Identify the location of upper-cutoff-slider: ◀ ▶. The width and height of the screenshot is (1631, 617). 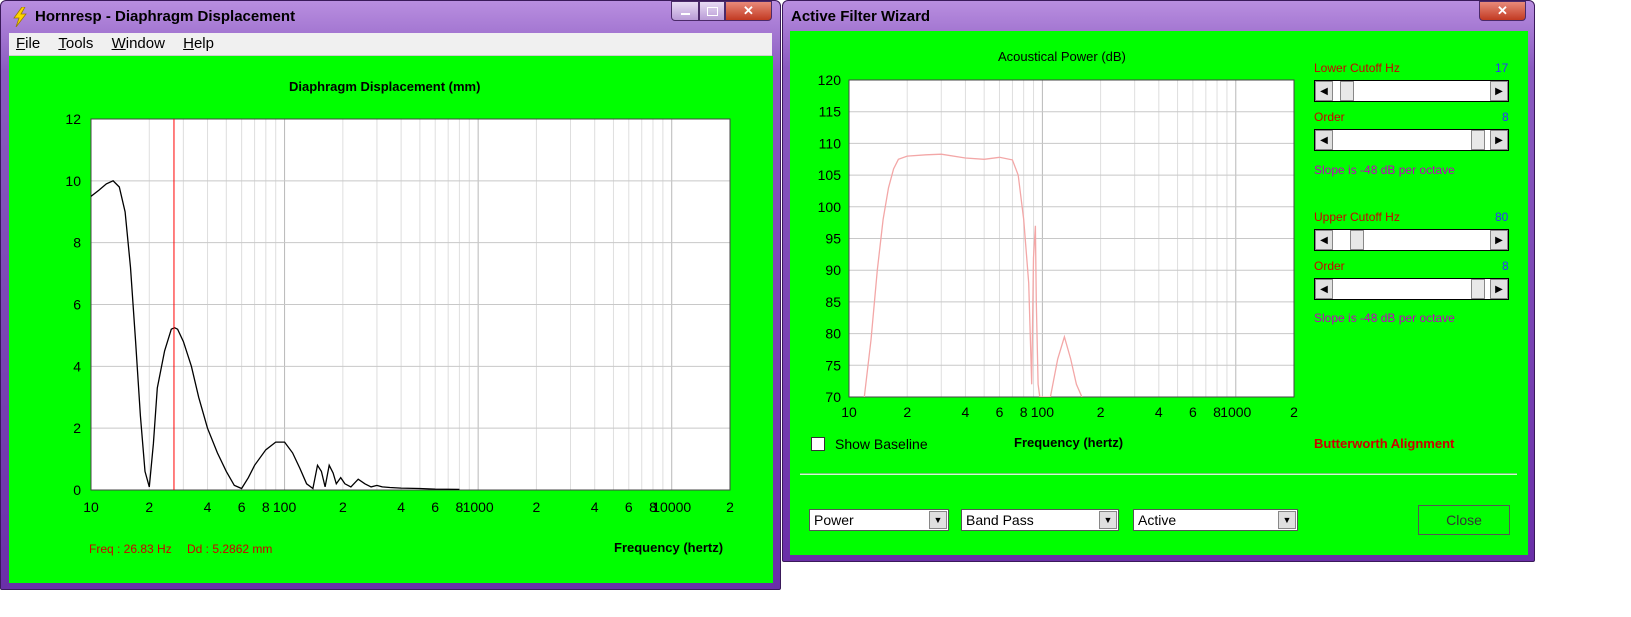
(1411, 240).